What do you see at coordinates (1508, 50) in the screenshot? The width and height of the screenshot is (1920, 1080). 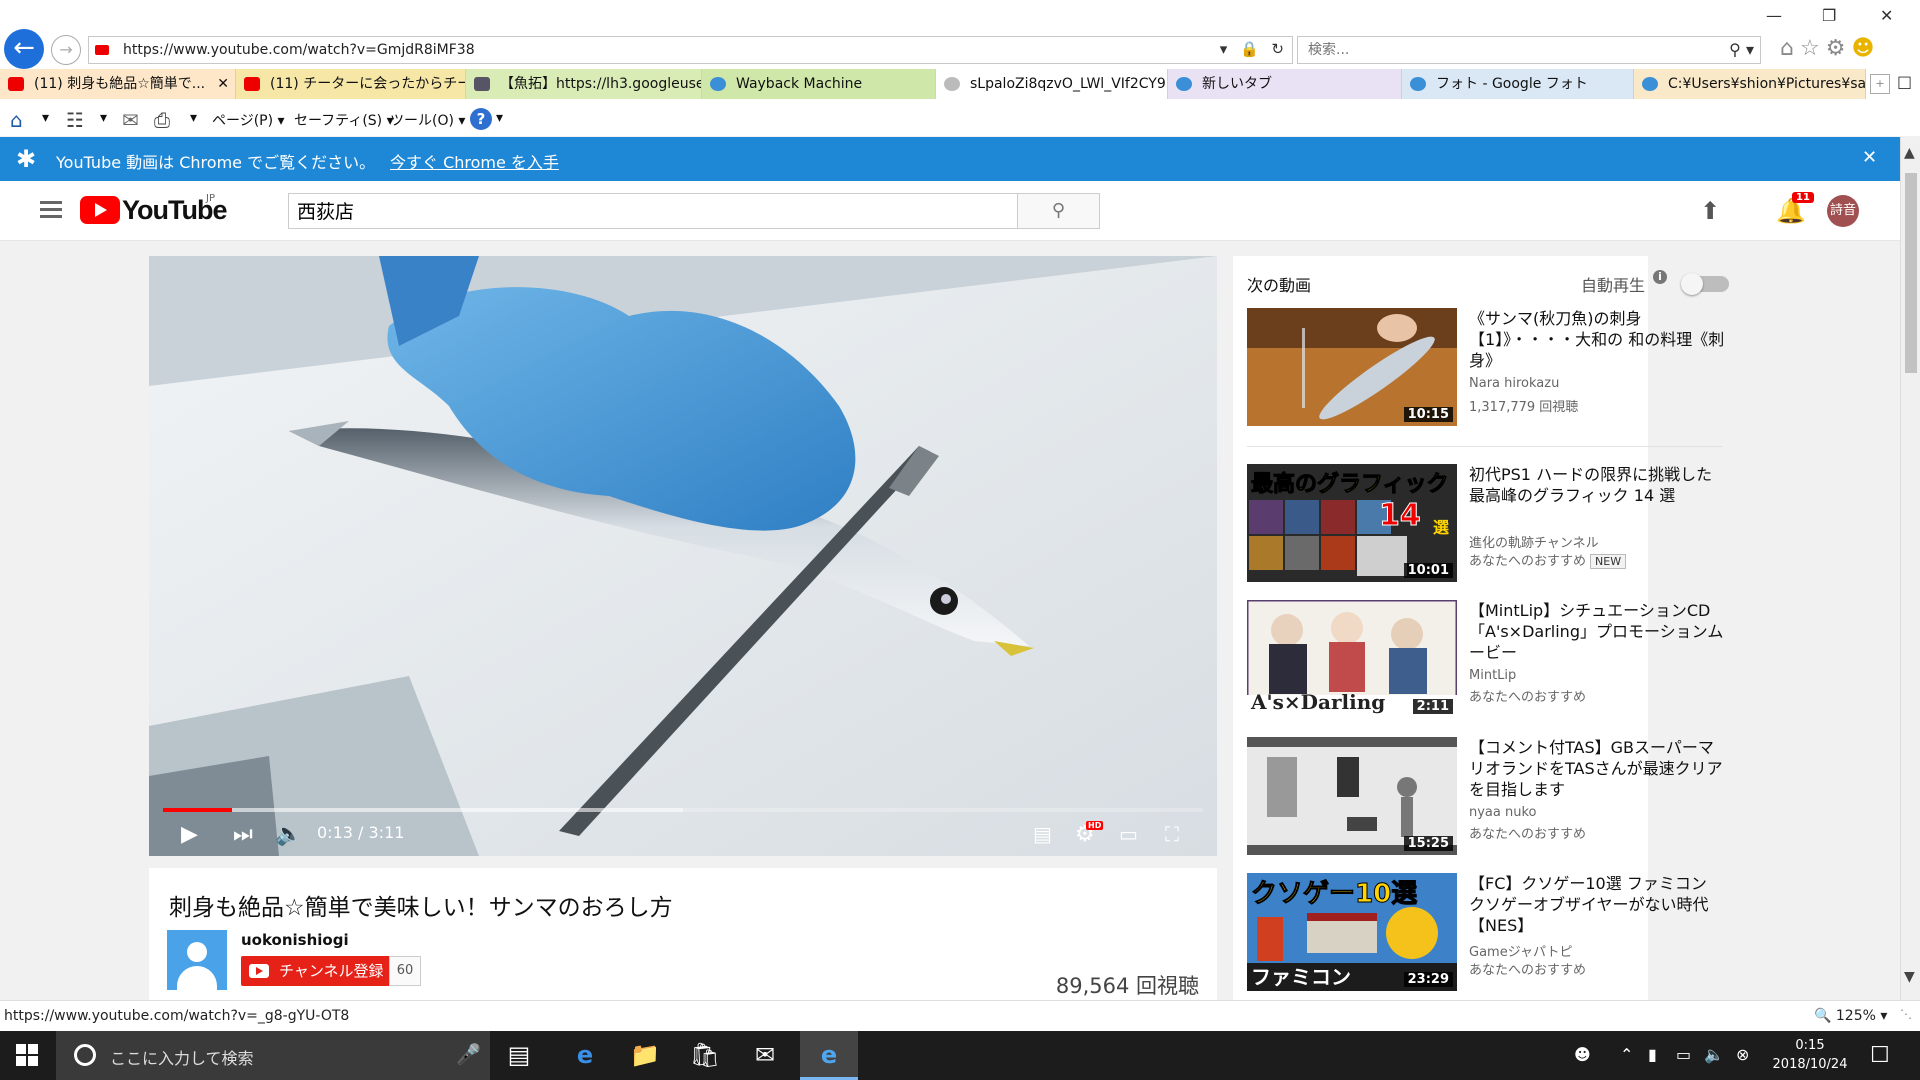 I see `browser-search-input` at bounding box center [1508, 50].